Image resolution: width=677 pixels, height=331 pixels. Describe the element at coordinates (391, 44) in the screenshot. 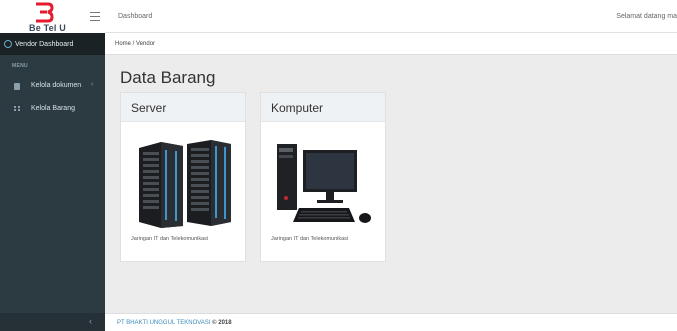

I see `breadcrumb-bar: Home / Vendor` at that location.